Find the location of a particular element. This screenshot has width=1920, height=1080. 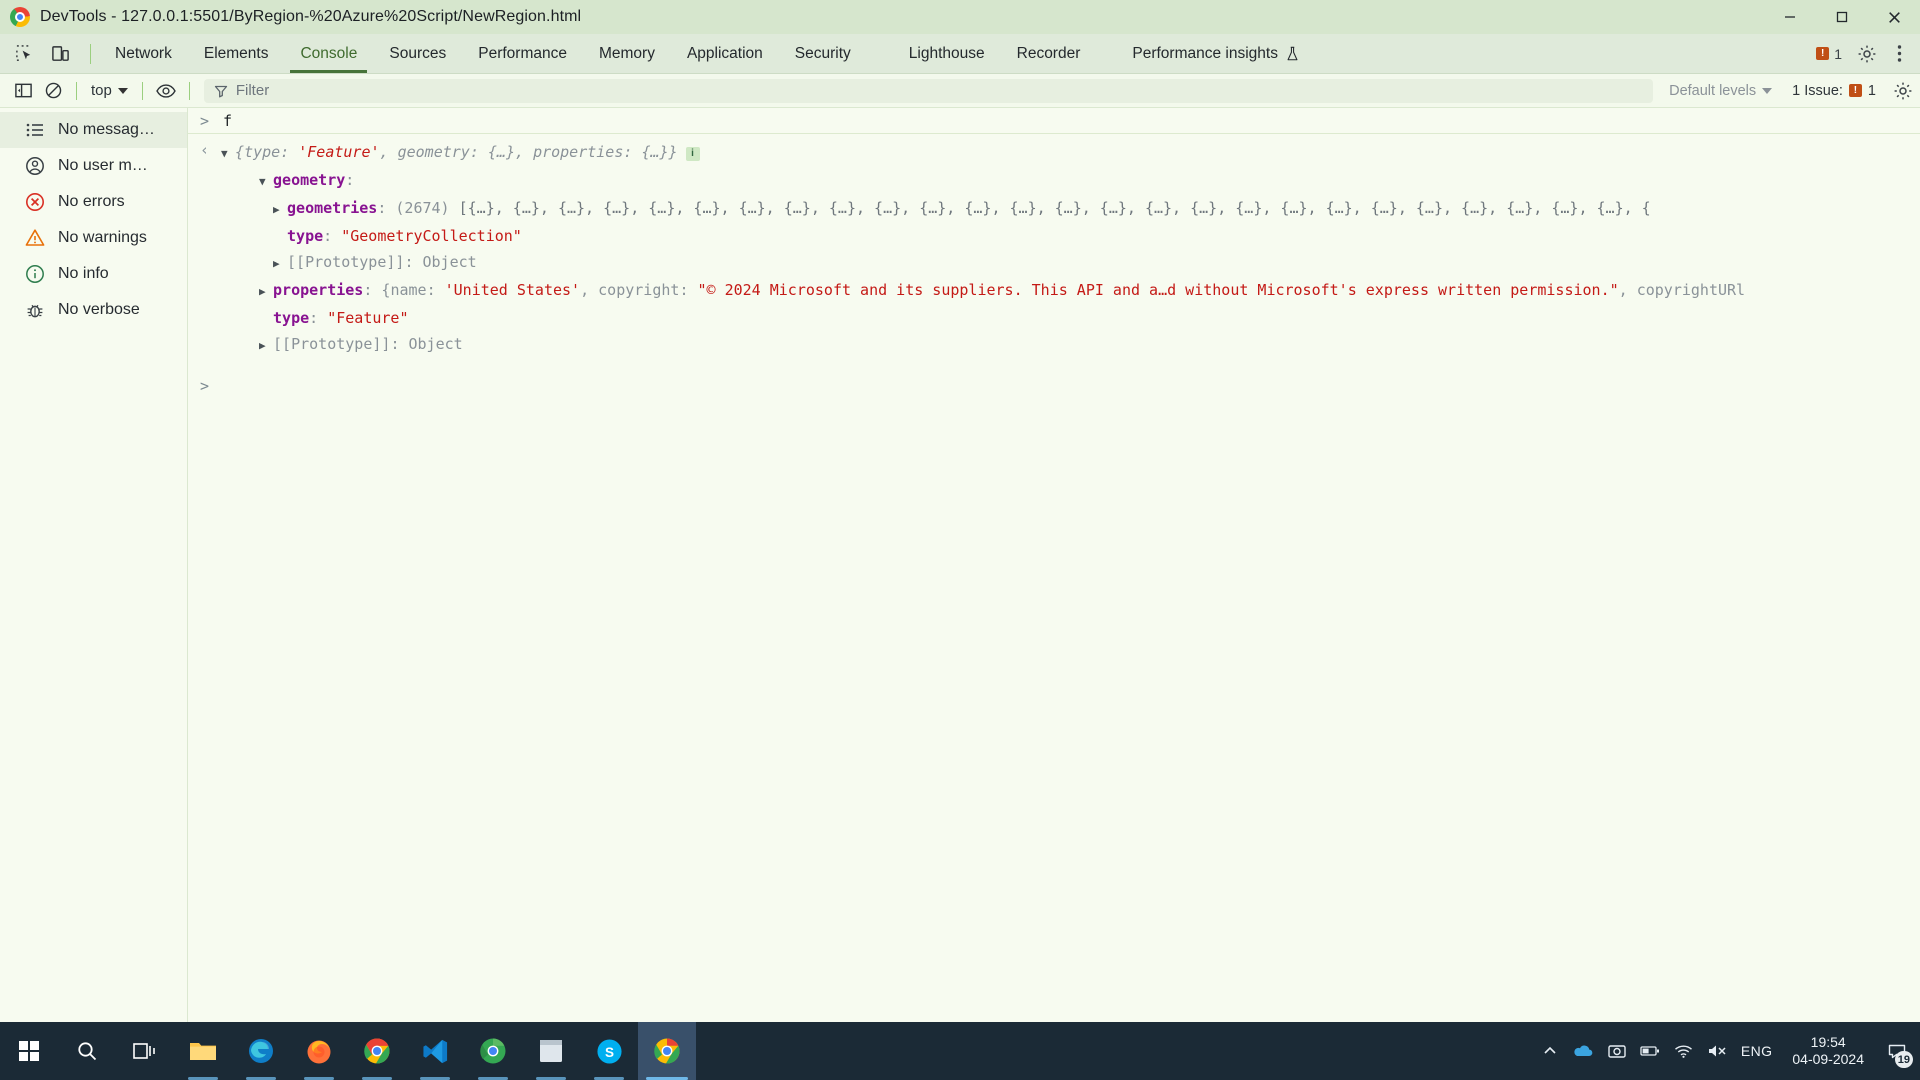

tab-lighthouse: Lighthouse is located at coordinates (947, 53).